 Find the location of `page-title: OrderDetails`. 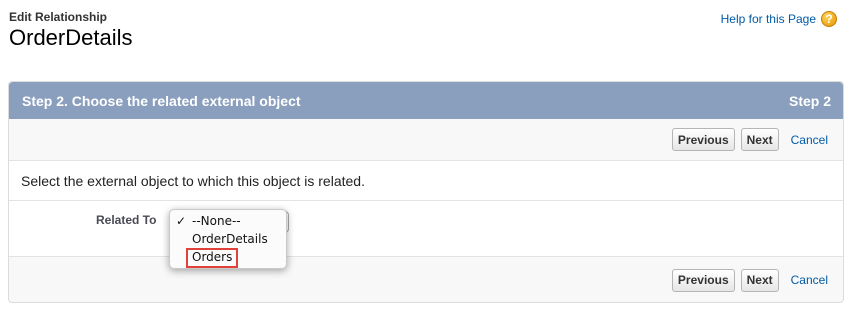

page-title: OrderDetails is located at coordinates (71, 37).